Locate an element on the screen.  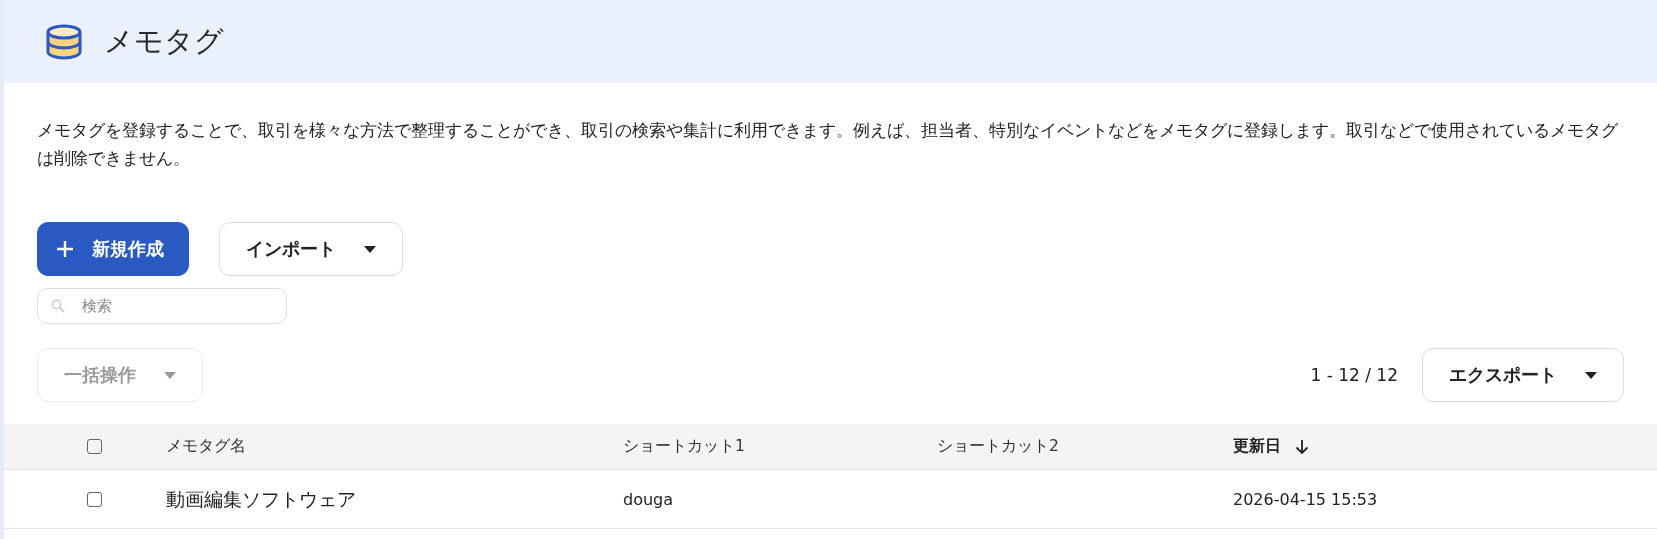
table-cell: douga is located at coordinates (648, 499).